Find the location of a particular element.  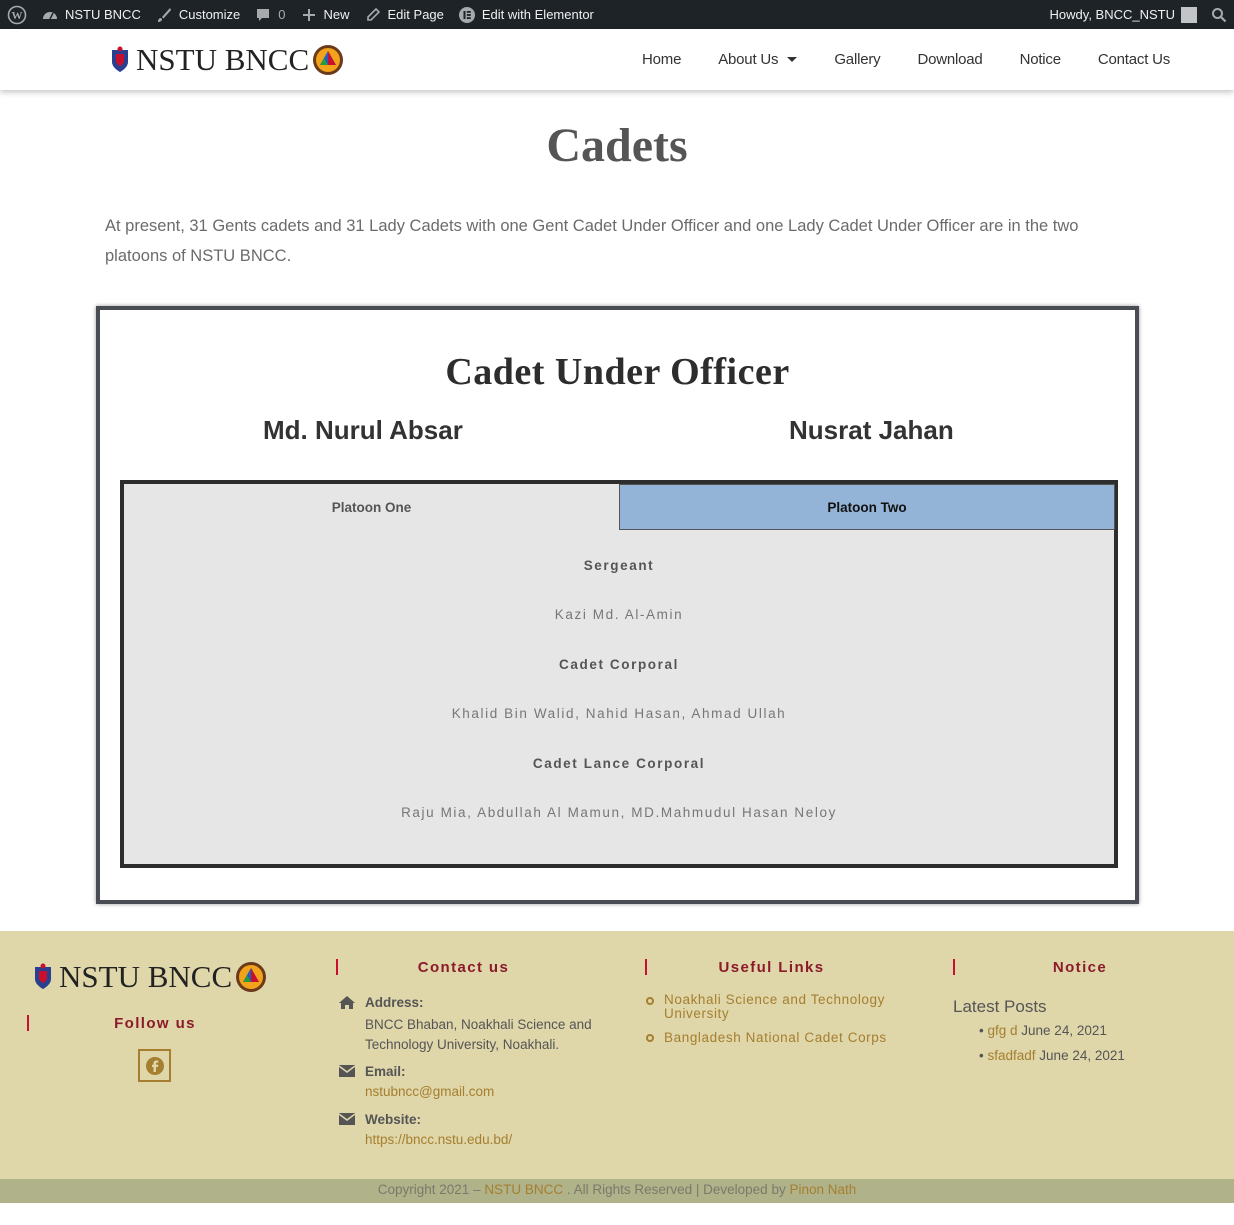

email-link: nstubncc@gmail.com is located at coordinates (429, 1091).